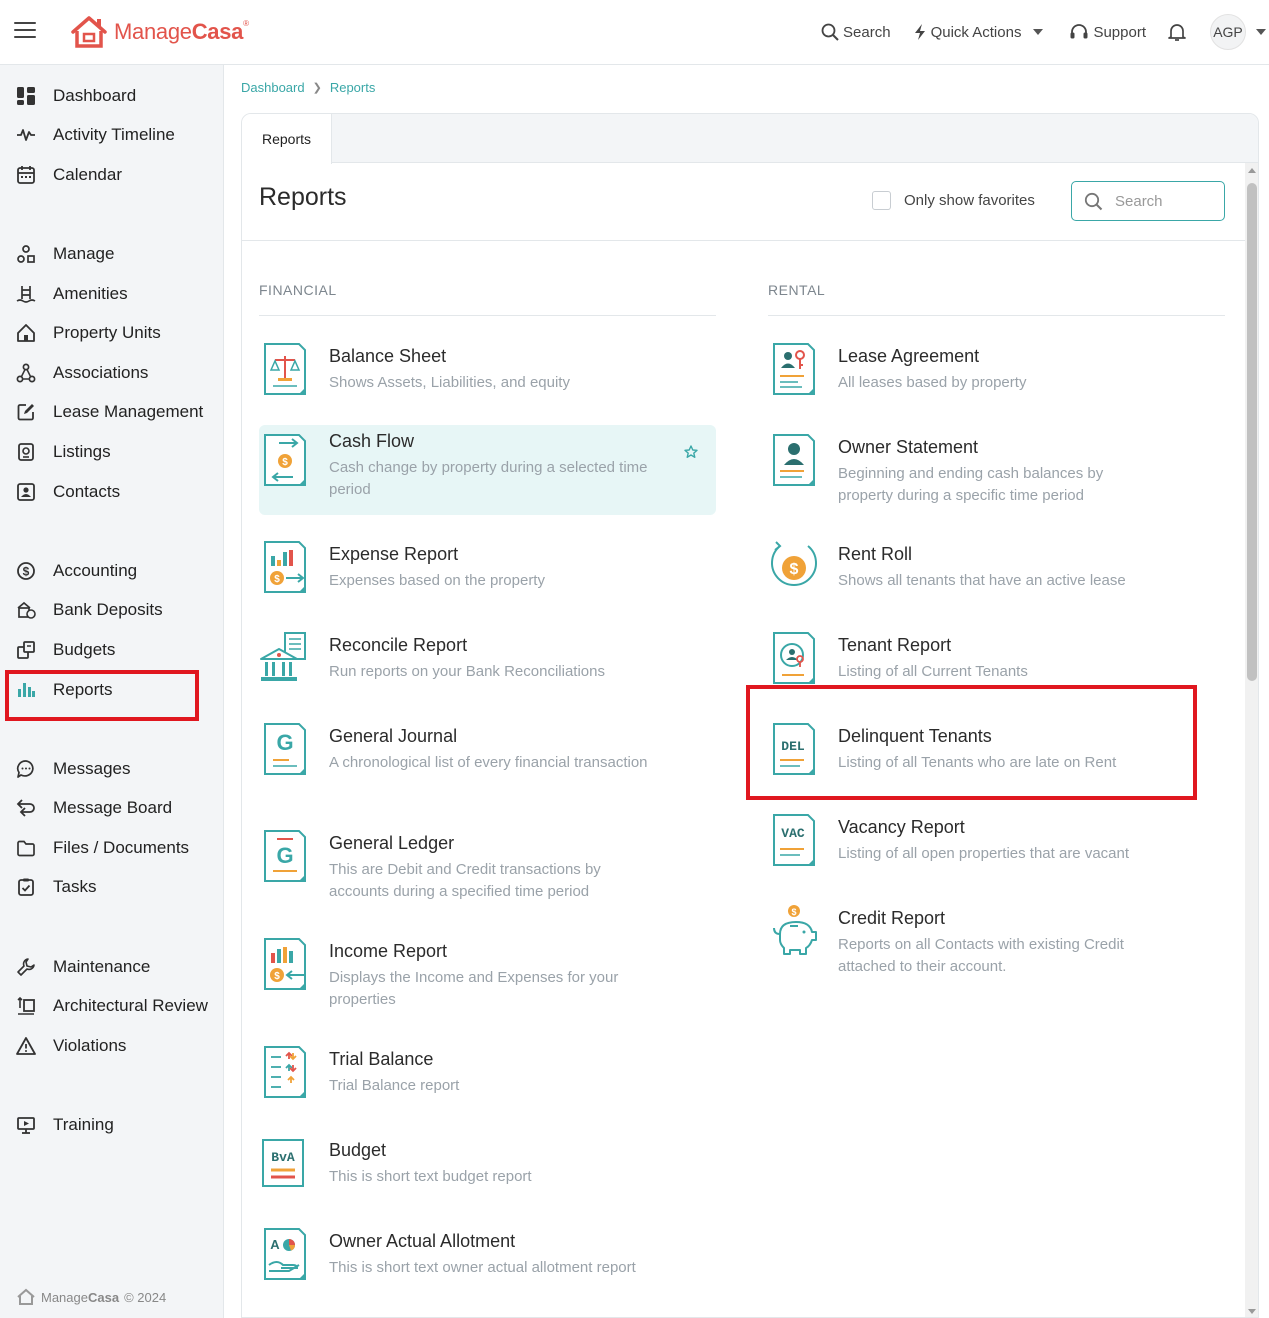  What do you see at coordinates (1252, 432) in the screenshot?
I see `scroll-thumb` at bounding box center [1252, 432].